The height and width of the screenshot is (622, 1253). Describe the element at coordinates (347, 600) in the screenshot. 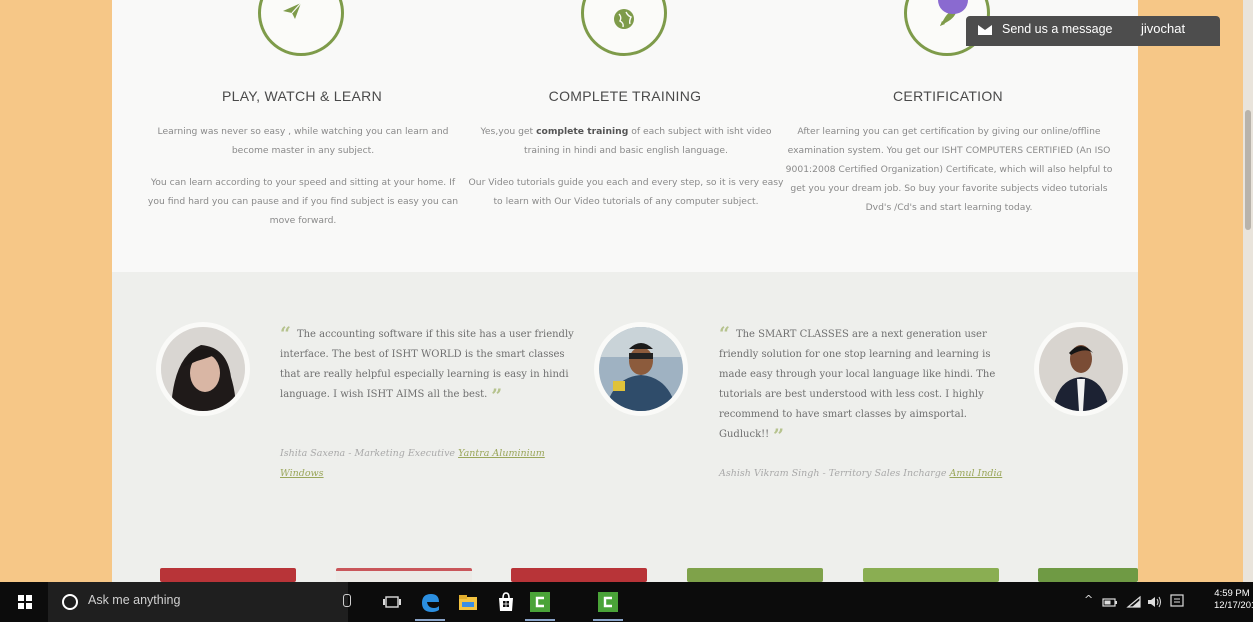

I see `microphone-icon` at that location.